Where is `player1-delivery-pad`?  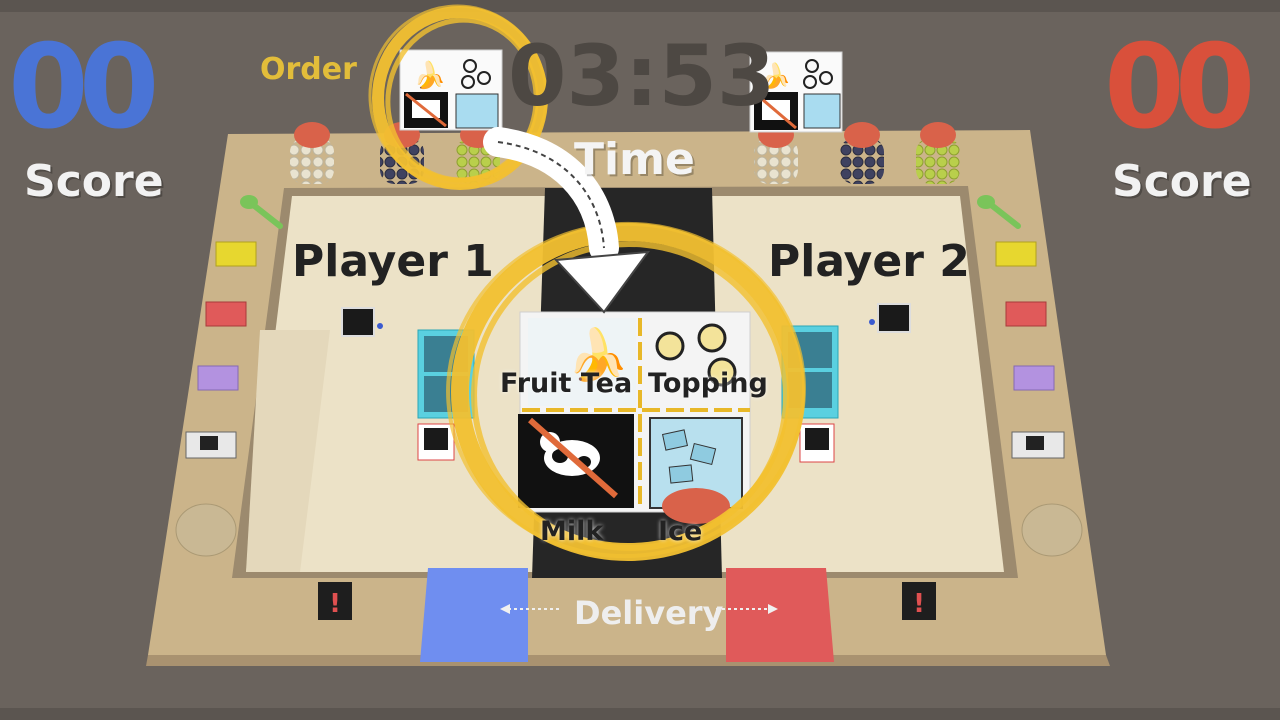 player1-delivery-pad is located at coordinates (474, 615).